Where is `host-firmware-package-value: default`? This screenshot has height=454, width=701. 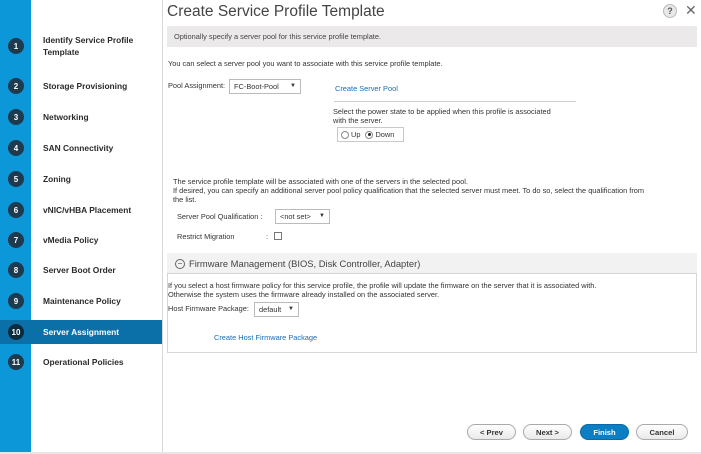 host-firmware-package-value: default is located at coordinates (270, 309).